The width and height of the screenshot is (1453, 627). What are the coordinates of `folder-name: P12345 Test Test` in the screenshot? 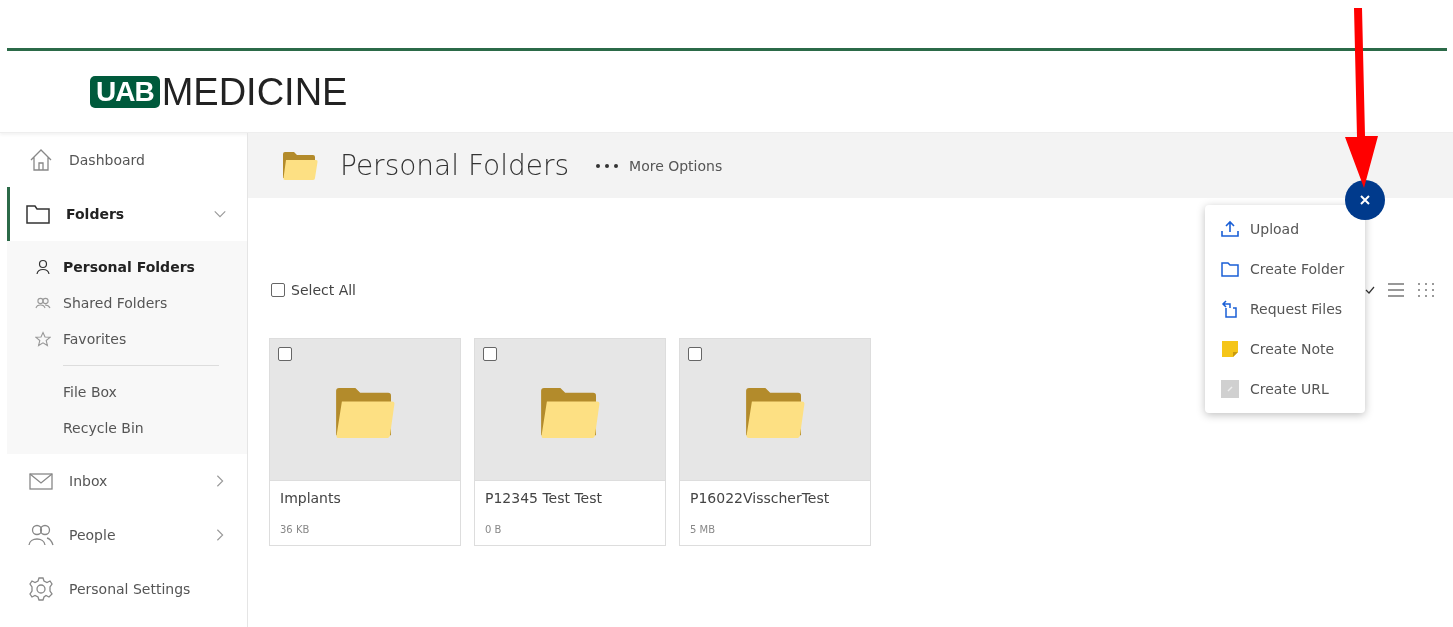 It's located at (544, 498).